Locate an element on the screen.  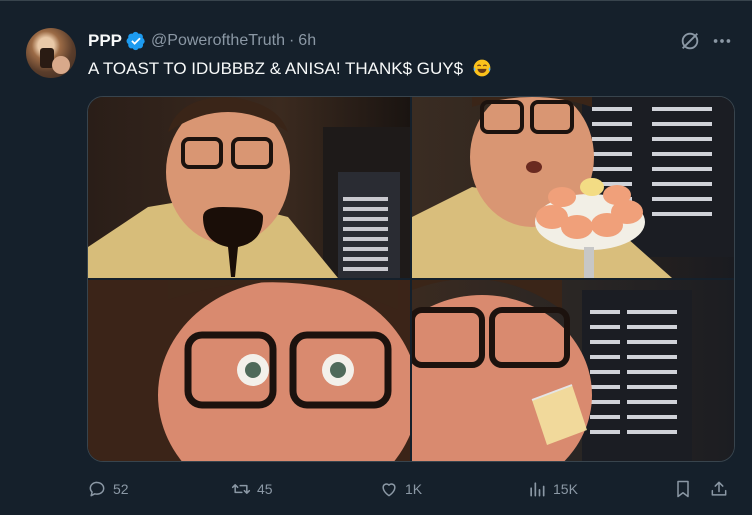
action-bar: 52 45 1K 15K is located at coordinates (410, 489).